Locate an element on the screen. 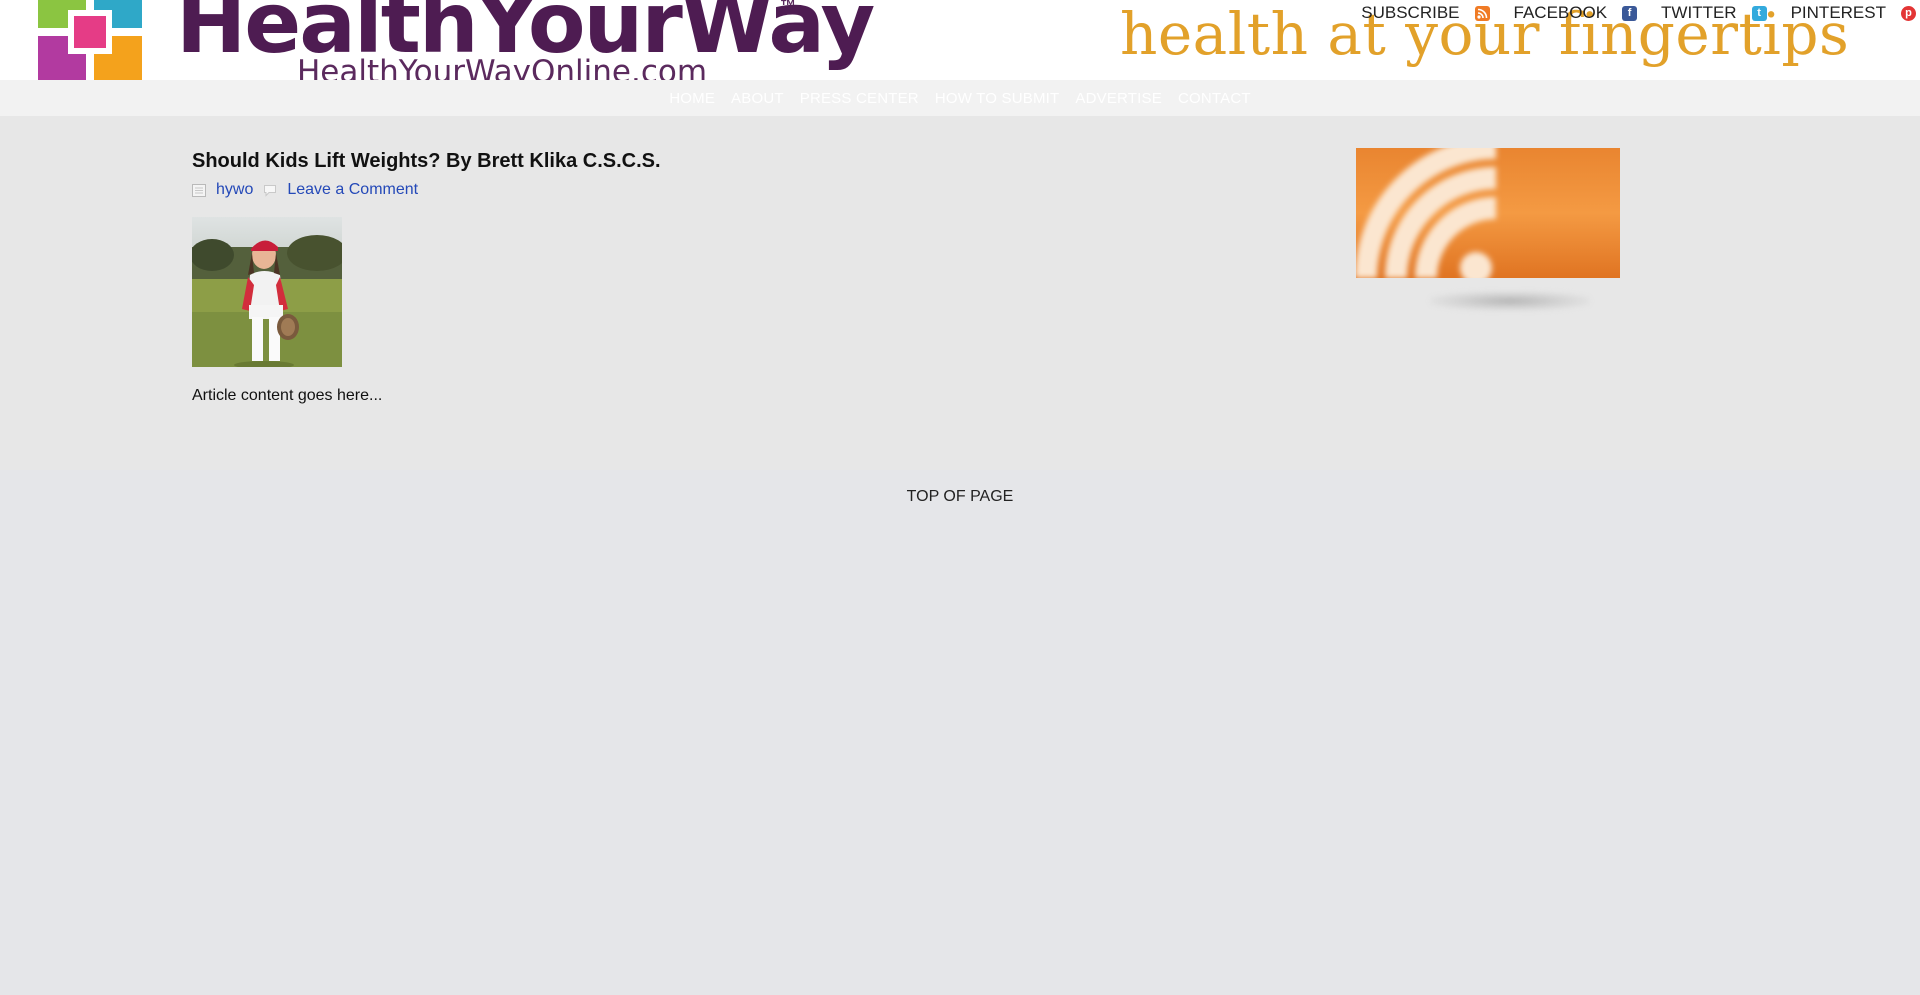 The height and width of the screenshot is (995, 1920). top-of-page-link: TOP OF PAGE is located at coordinates (960, 497).